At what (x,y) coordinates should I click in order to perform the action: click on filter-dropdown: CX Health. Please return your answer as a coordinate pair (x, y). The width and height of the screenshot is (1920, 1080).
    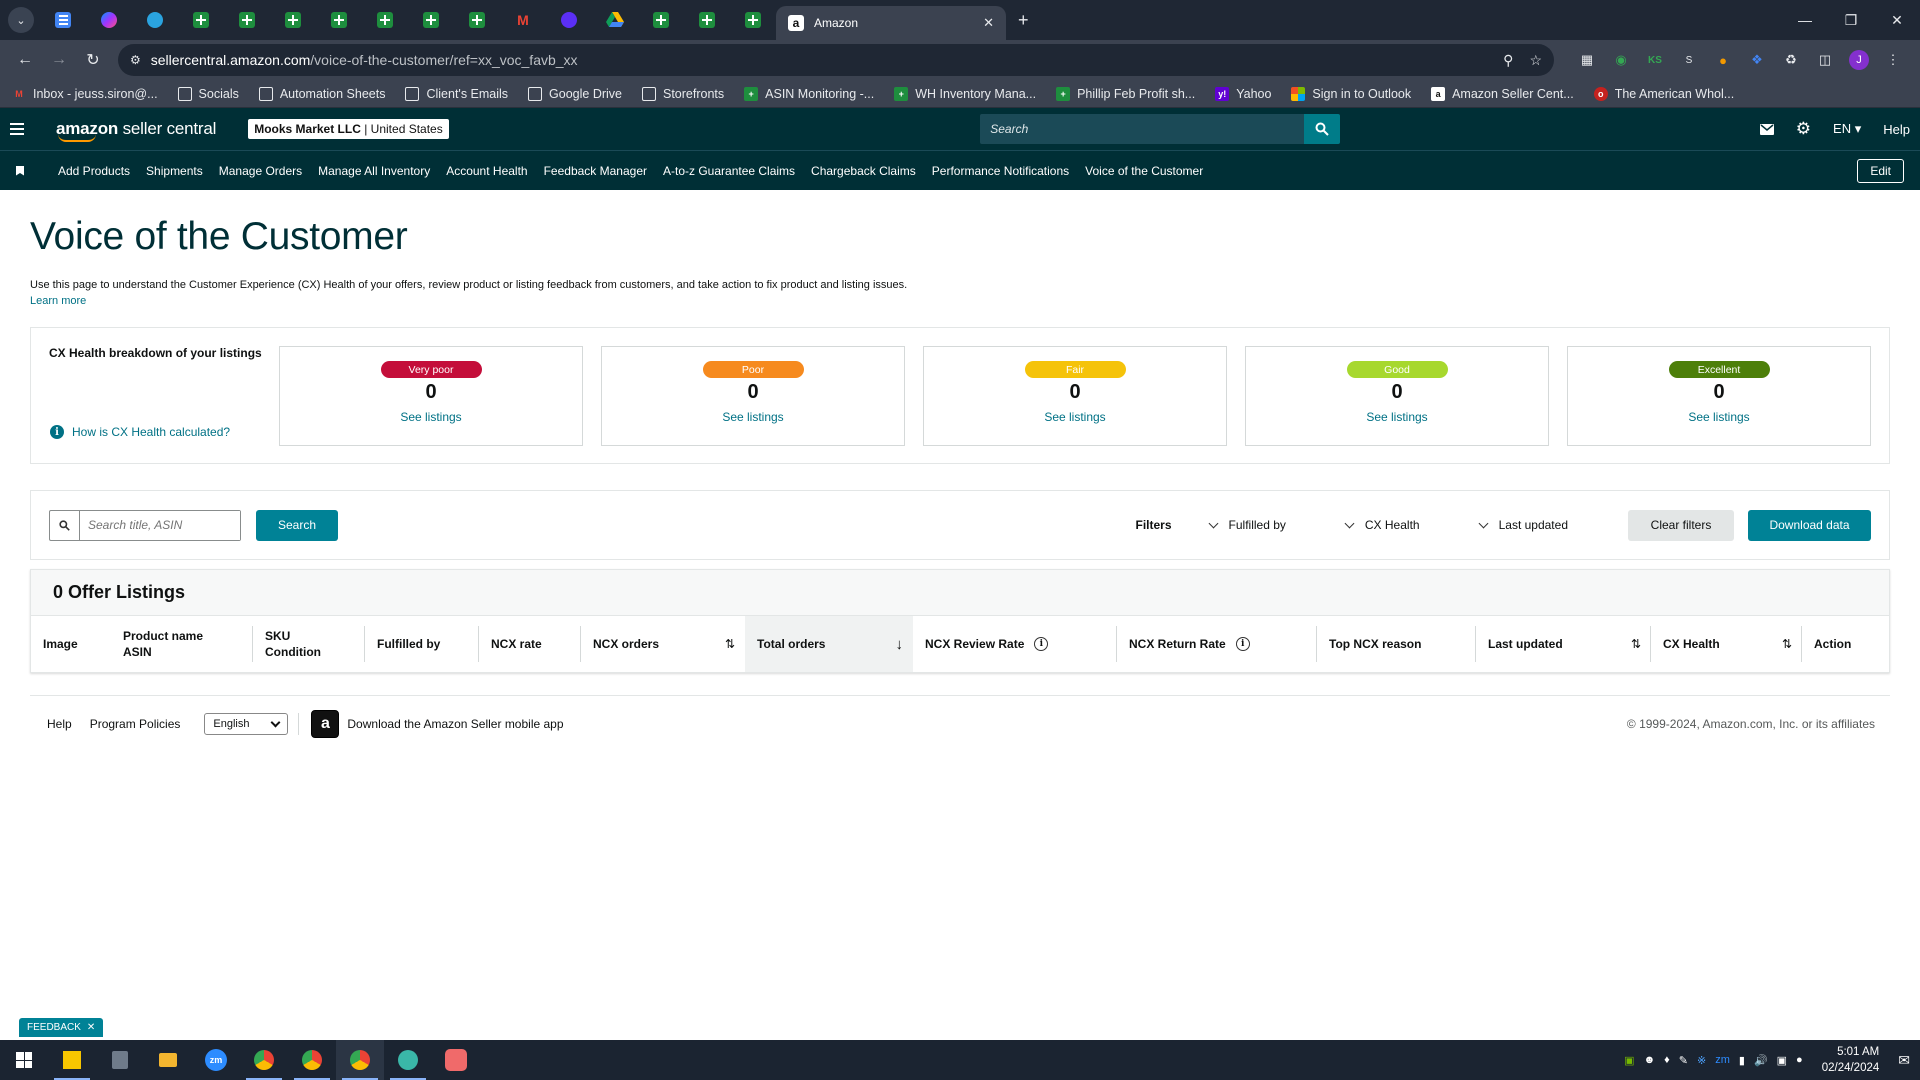
    Looking at the image, I should click on (1382, 525).